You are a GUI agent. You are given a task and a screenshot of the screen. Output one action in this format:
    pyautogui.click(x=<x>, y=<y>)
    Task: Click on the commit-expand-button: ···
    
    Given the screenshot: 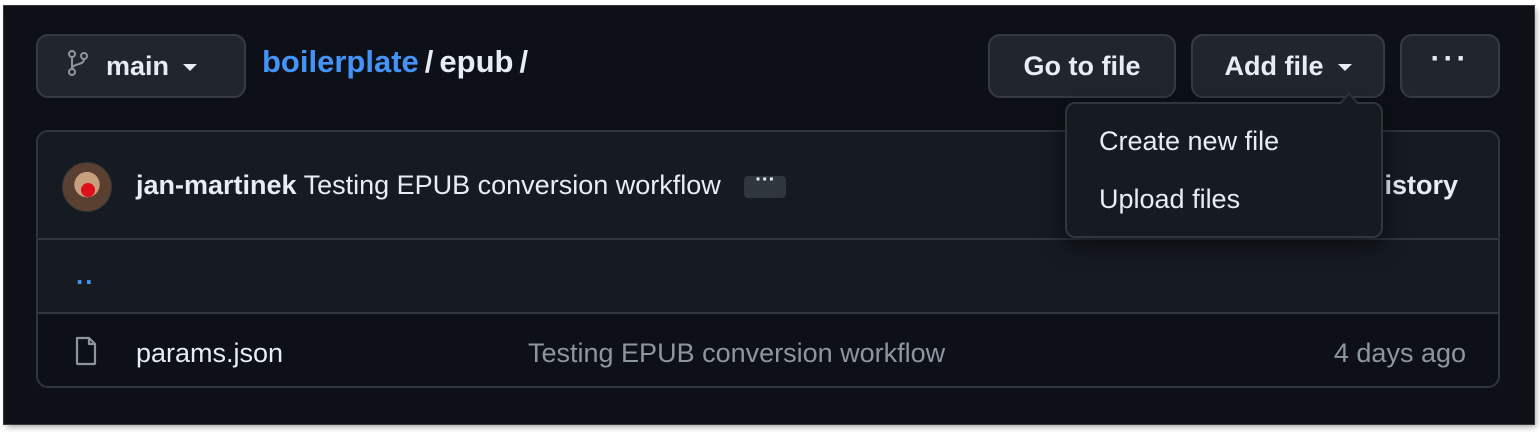 What is the action you would take?
    pyautogui.click(x=765, y=184)
    